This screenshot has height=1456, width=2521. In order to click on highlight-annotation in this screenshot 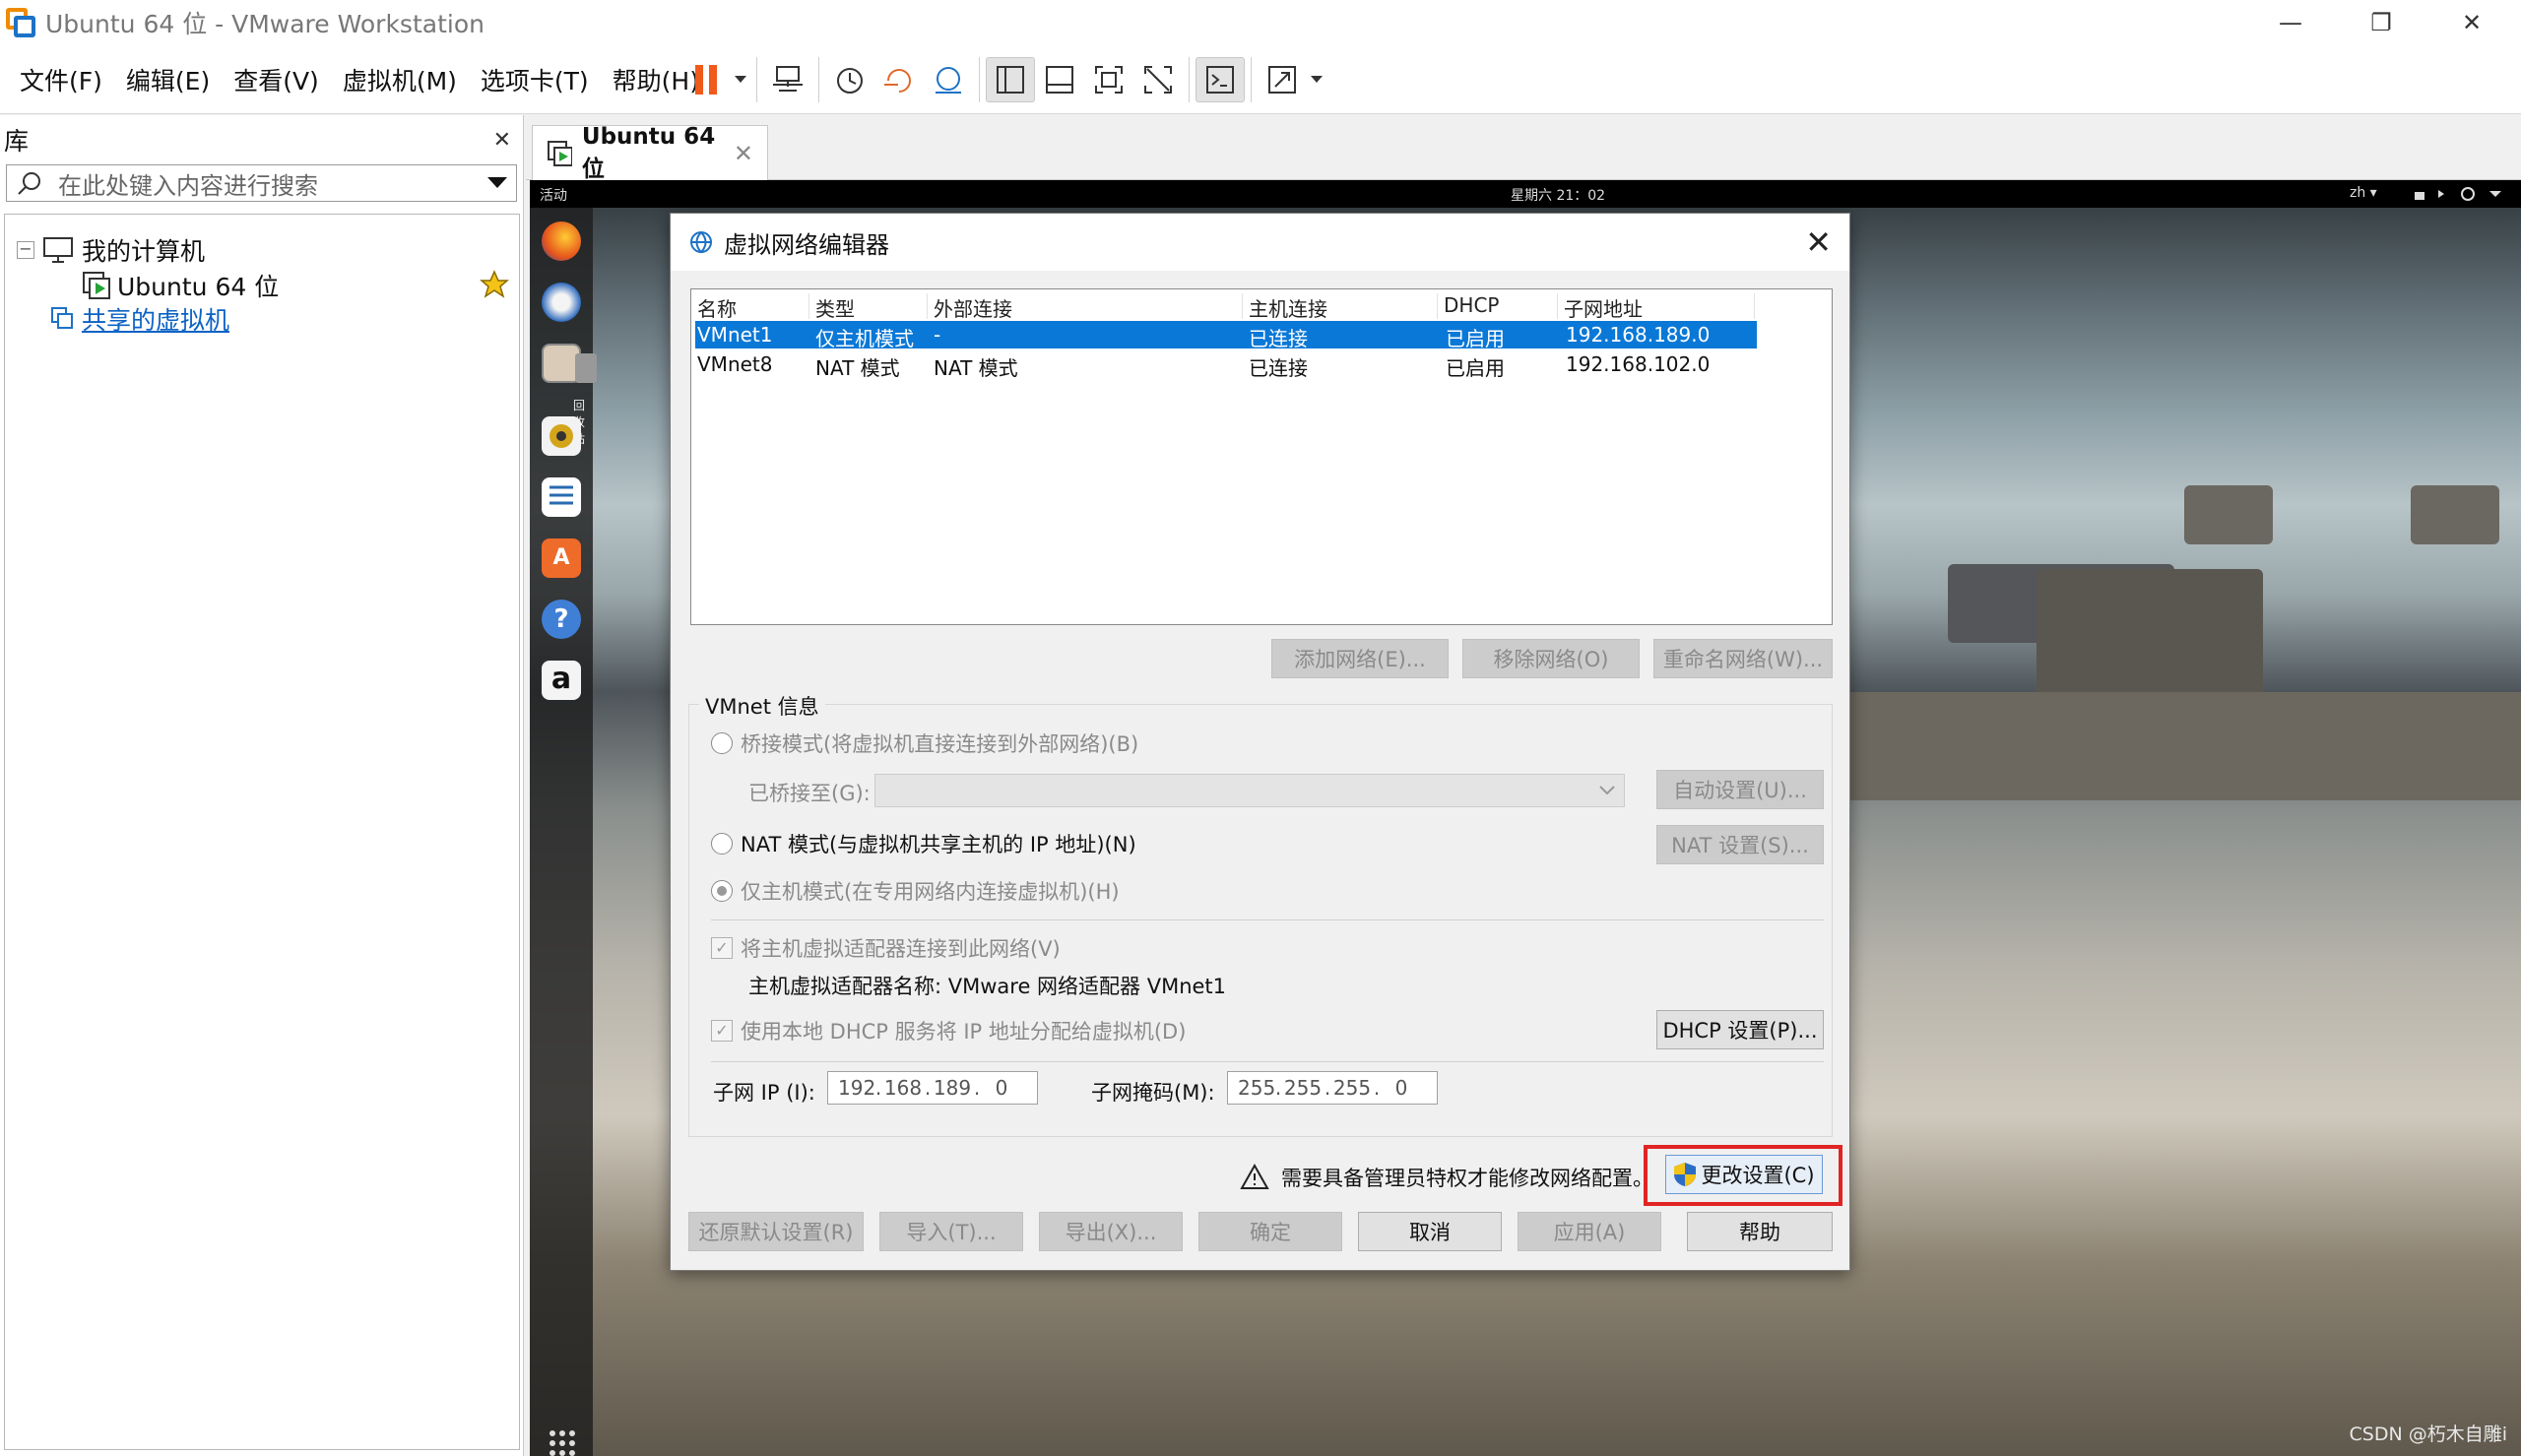, I will do `click(1743, 1175)`.